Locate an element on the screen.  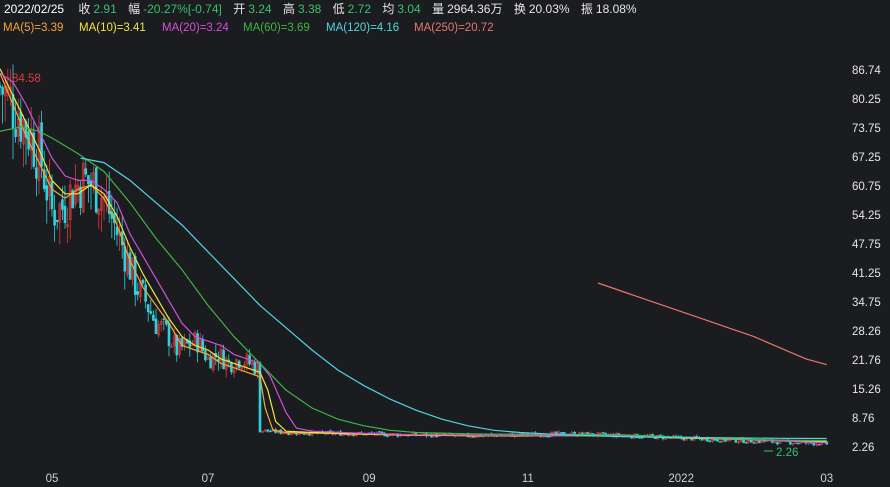
low-value: 2.72 is located at coordinates (359, 9).